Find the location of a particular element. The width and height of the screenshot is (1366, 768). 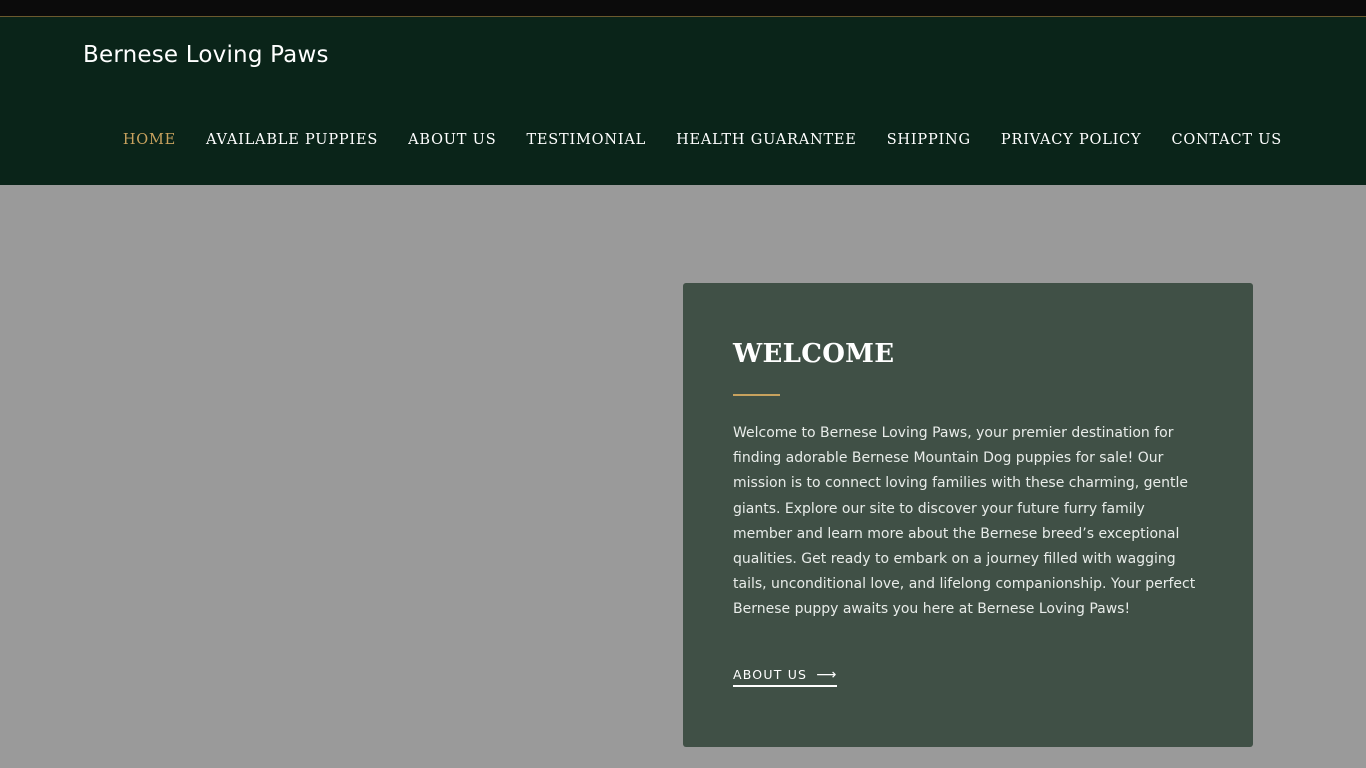

nav-item-shipping: SHIPPING is located at coordinates (929, 140).